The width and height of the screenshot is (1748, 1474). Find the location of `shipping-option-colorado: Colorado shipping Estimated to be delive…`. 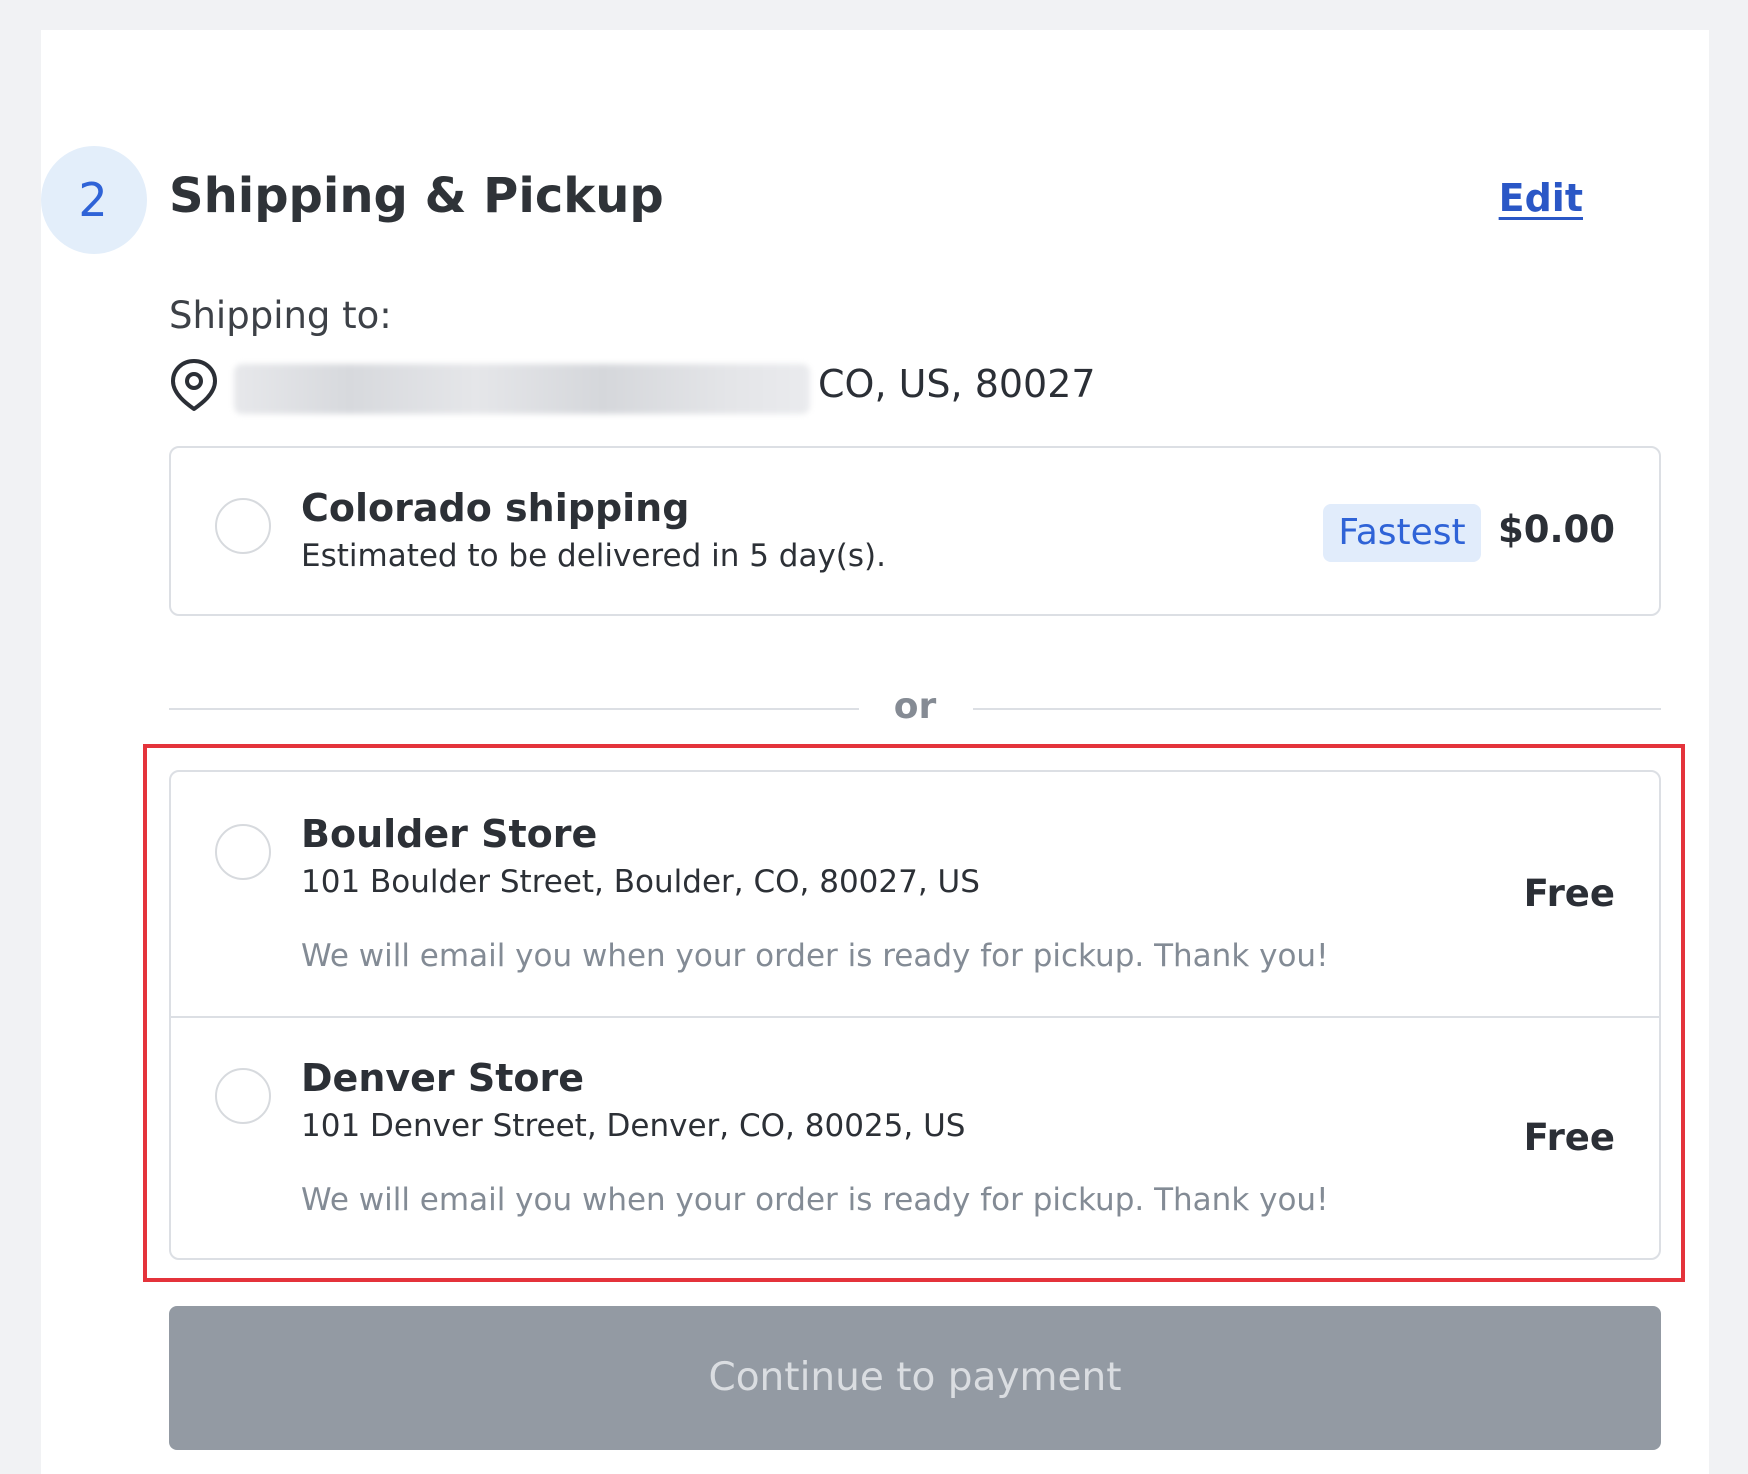

shipping-option-colorado: Colorado shipping Estimated to be delive… is located at coordinates (915, 531).